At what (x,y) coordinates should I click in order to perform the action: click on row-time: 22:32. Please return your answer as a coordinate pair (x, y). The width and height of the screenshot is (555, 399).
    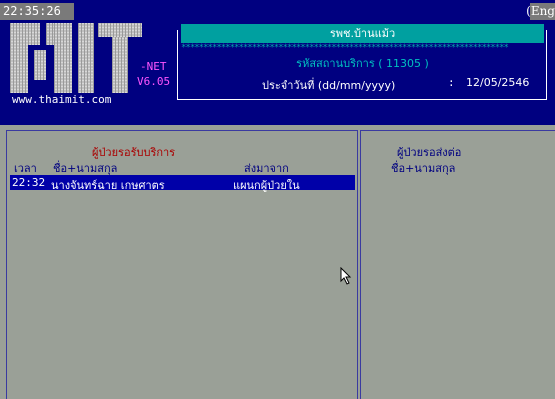
    Looking at the image, I should click on (28, 182).